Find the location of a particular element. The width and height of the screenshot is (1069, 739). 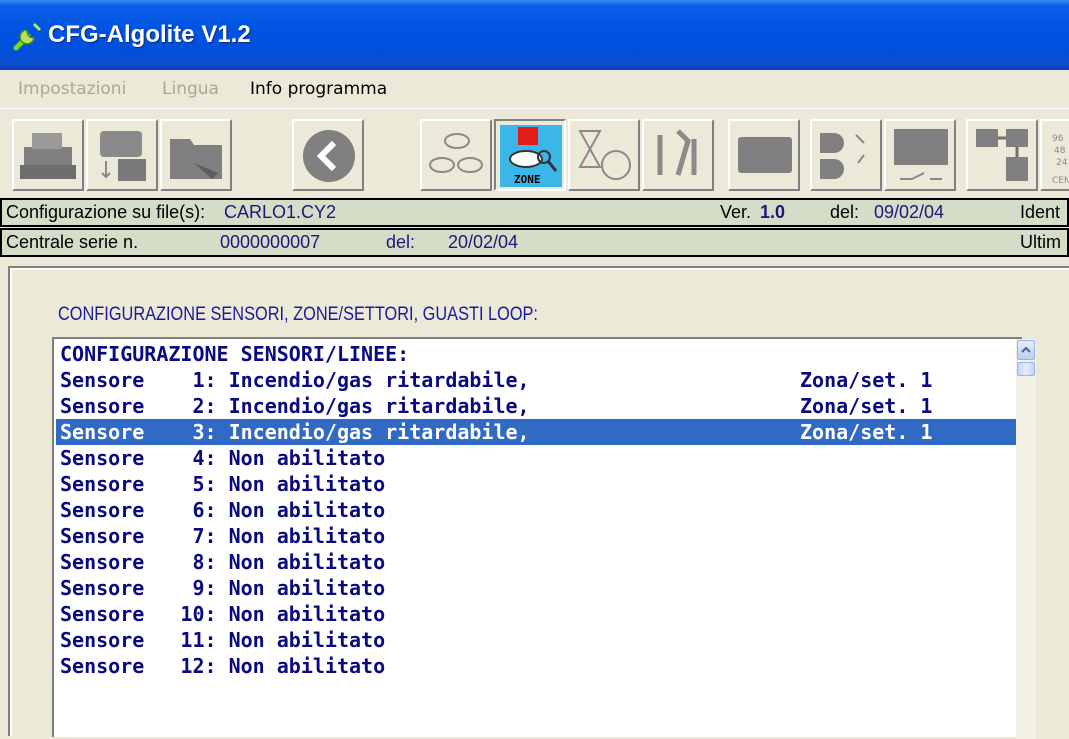

folder-icon is located at coordinates (196, 159).